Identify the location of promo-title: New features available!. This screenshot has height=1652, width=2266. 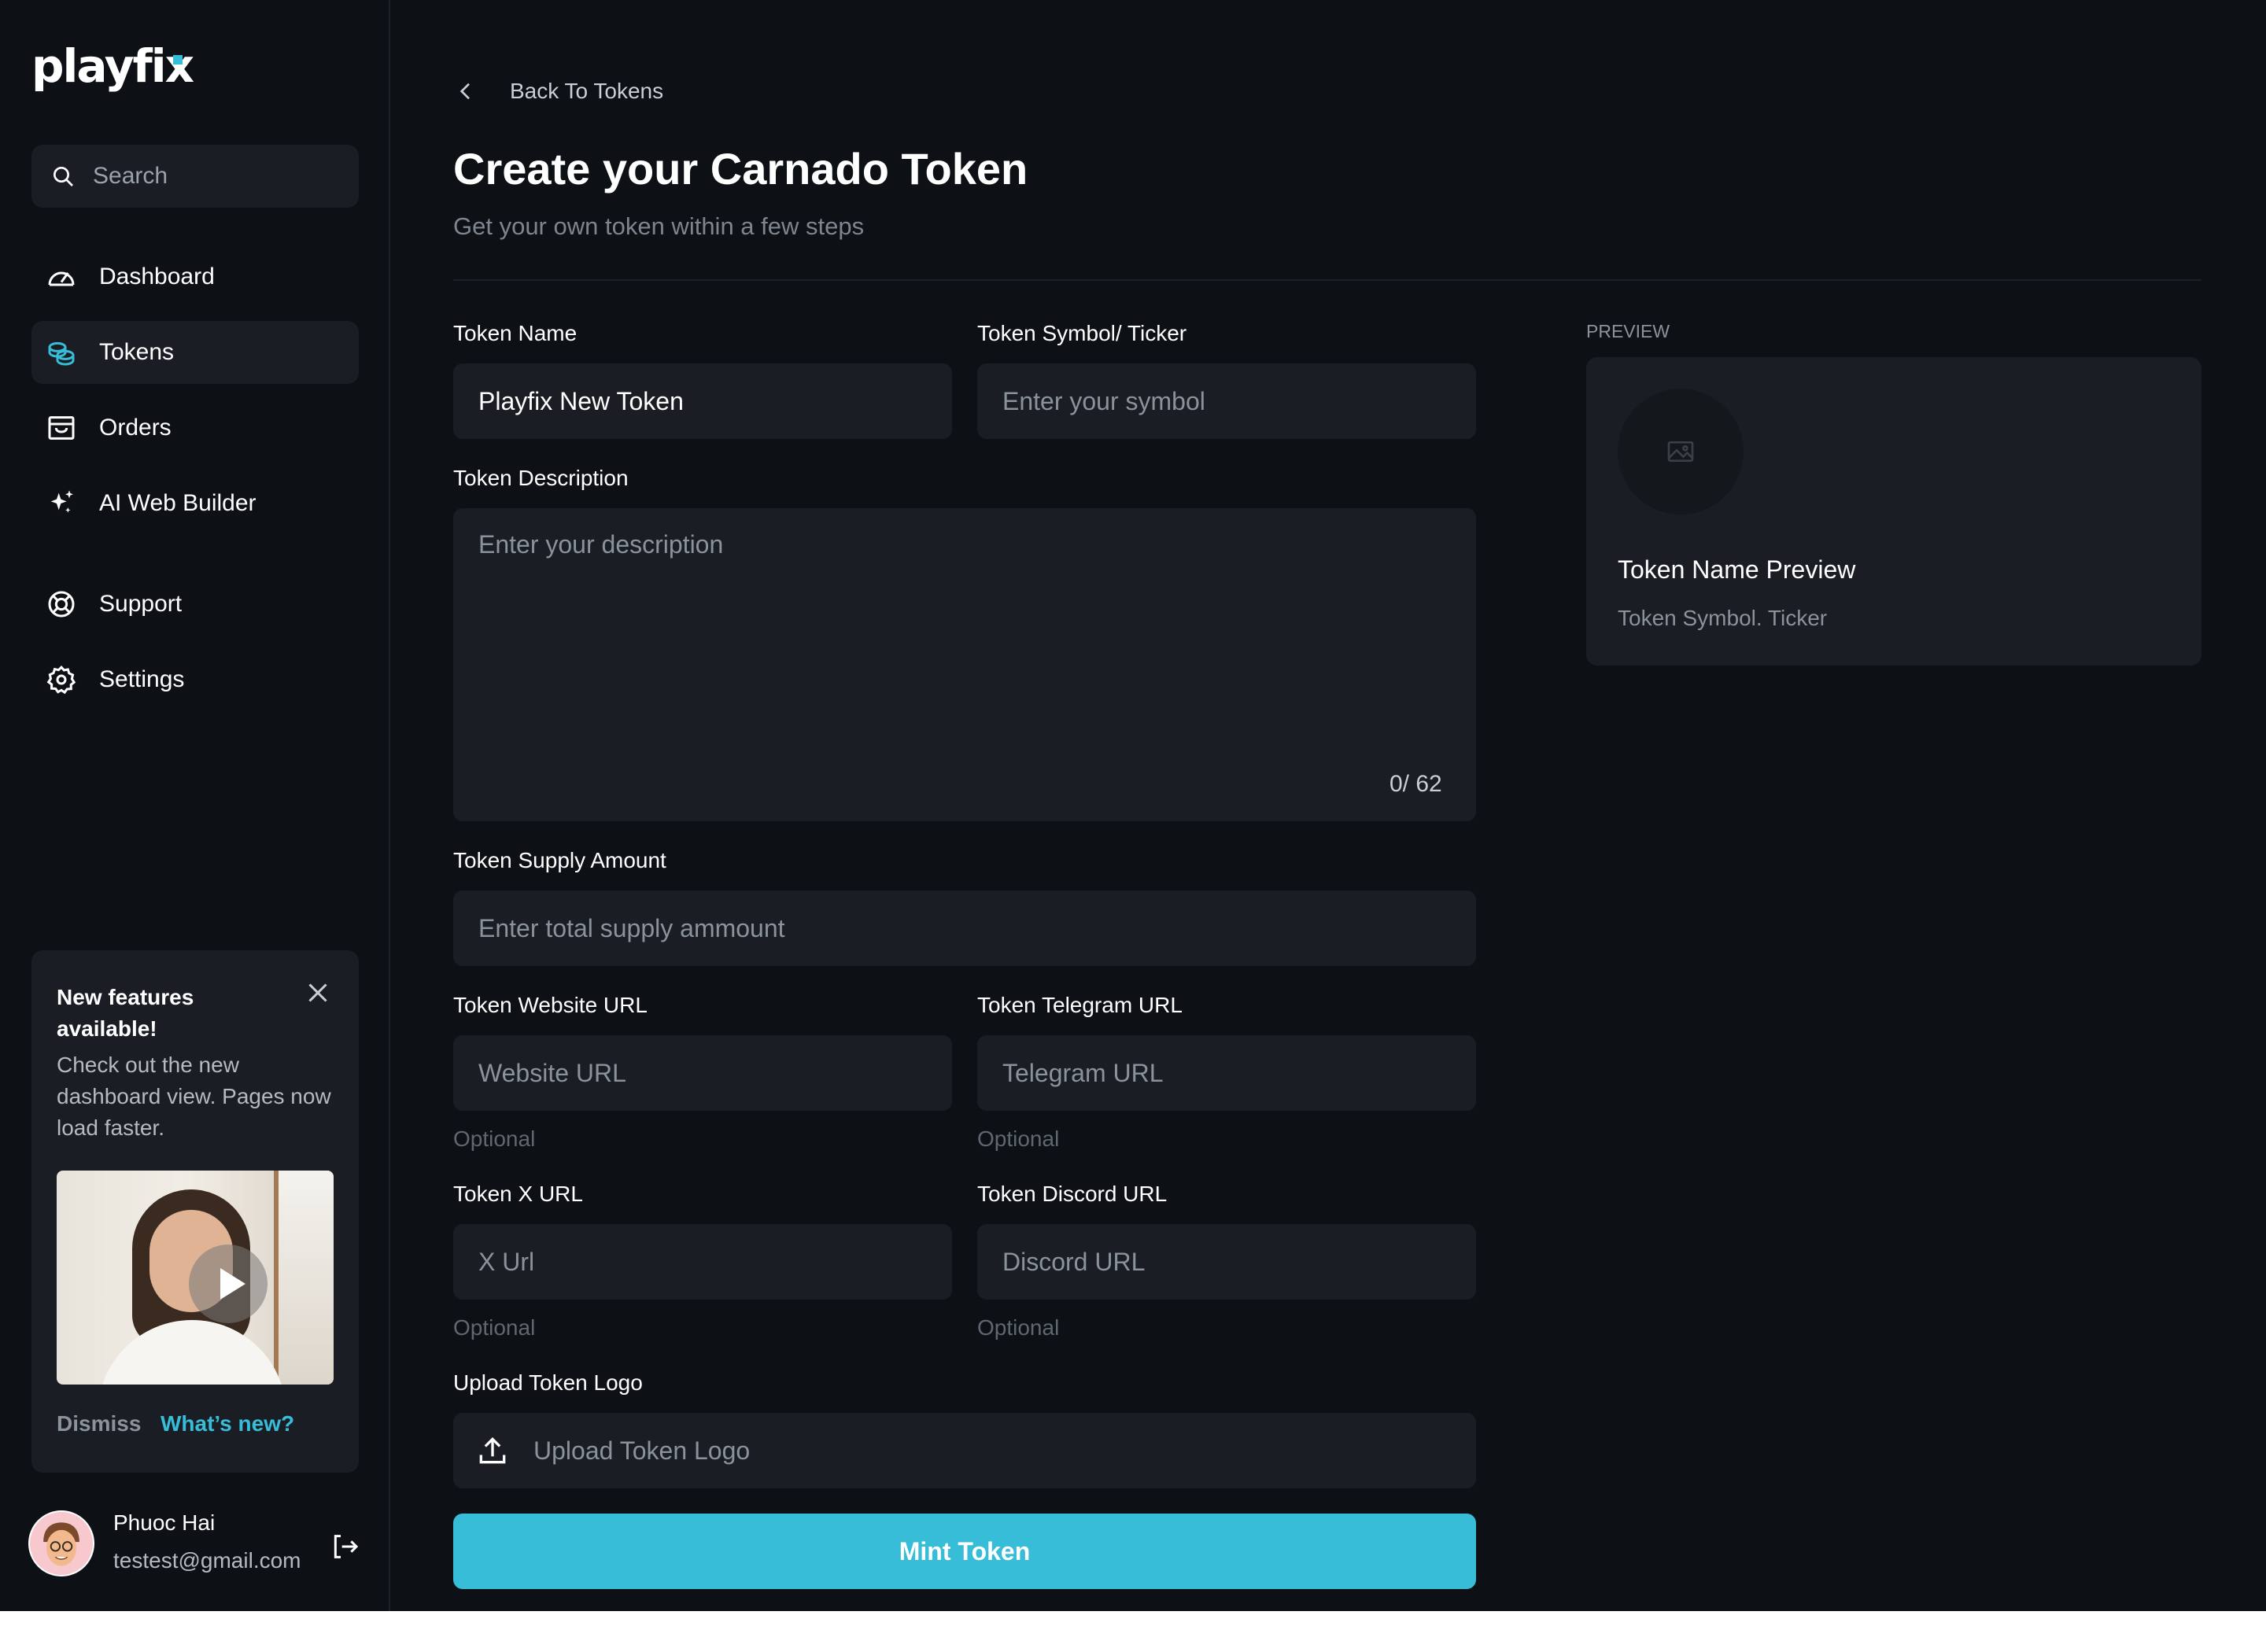
(125, 1013).